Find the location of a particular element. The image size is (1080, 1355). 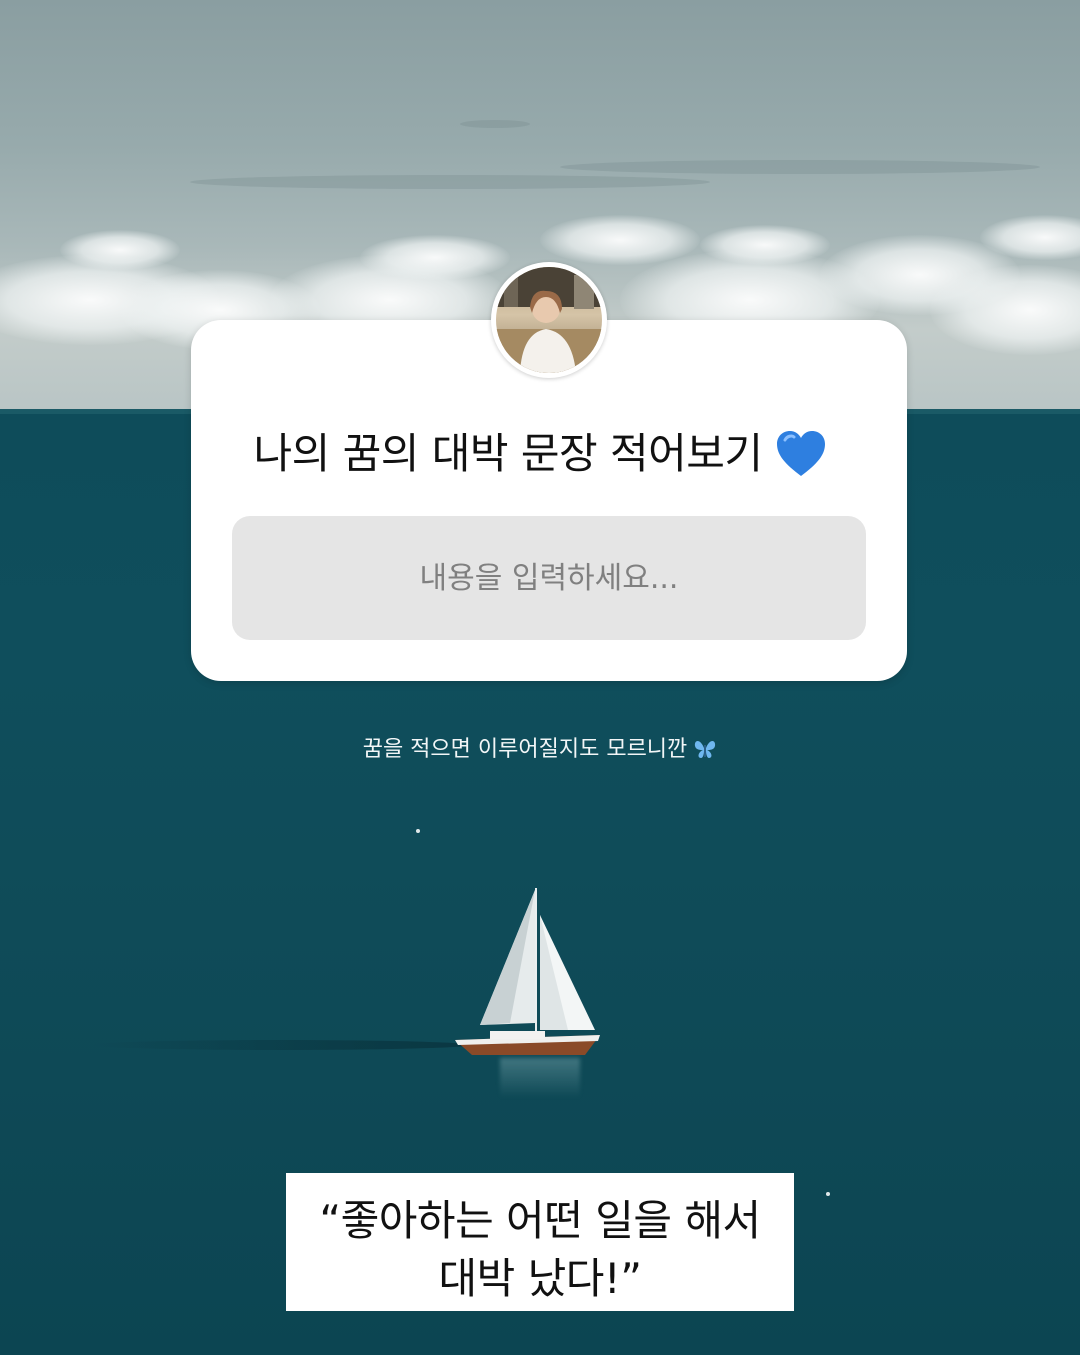

answer-input is located at coordinates (549, 578).